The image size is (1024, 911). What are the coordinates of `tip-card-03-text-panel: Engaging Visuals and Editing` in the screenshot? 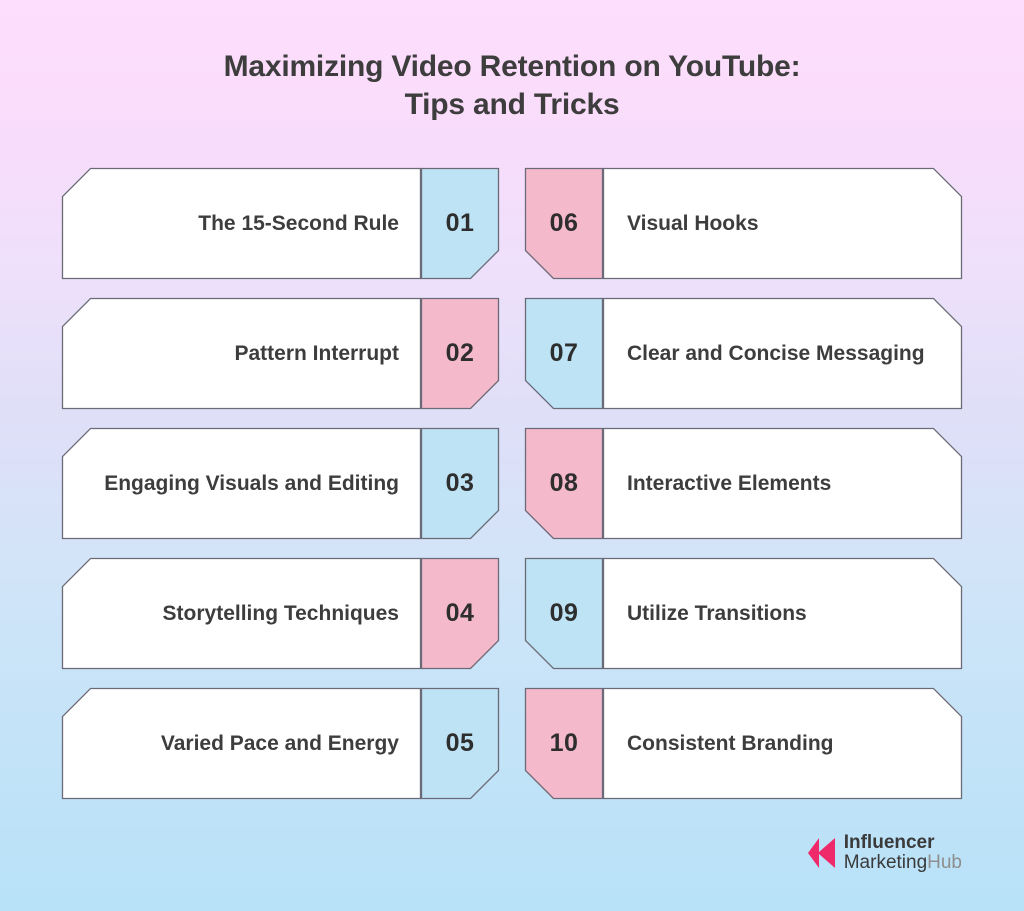 It's located at (241, 483).